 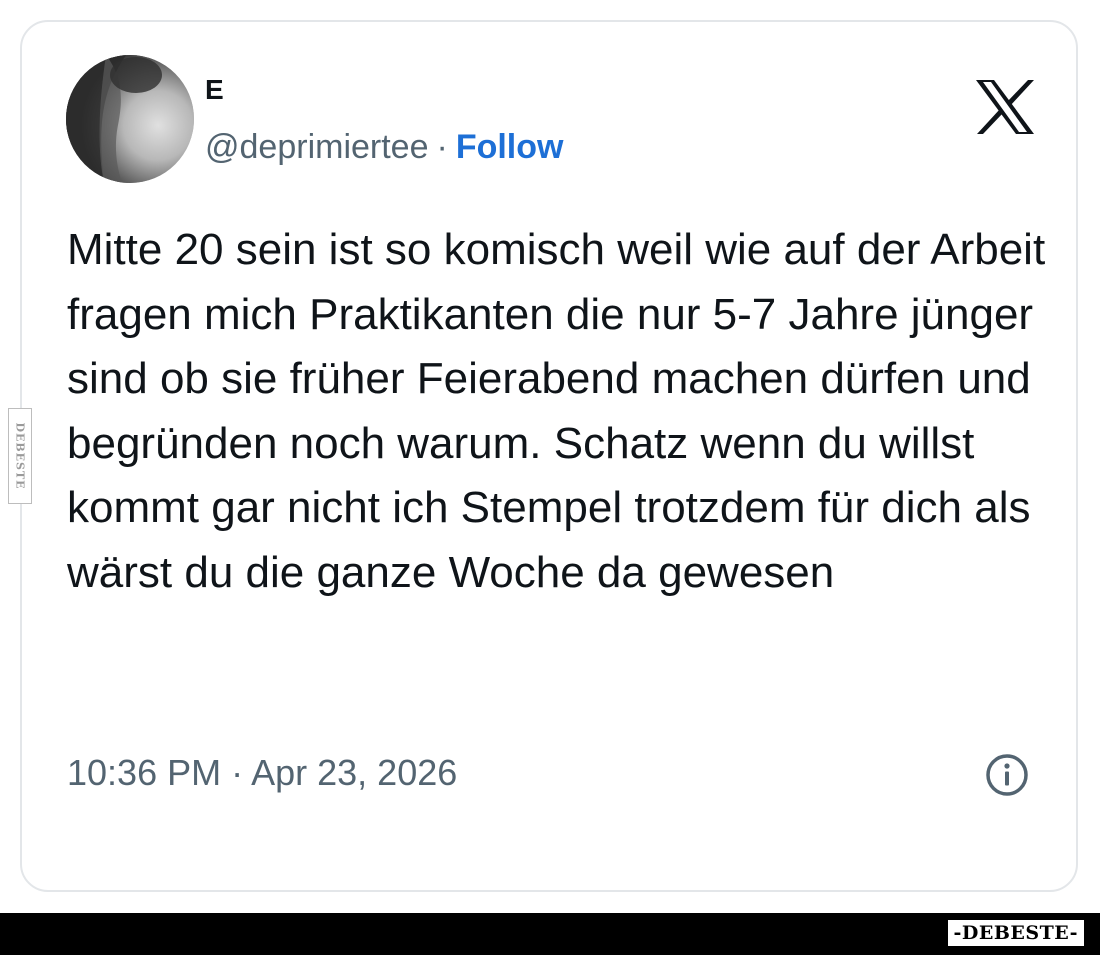 I want to click on side-watermark-text: DEBESTE, so click(x=20, y=456).